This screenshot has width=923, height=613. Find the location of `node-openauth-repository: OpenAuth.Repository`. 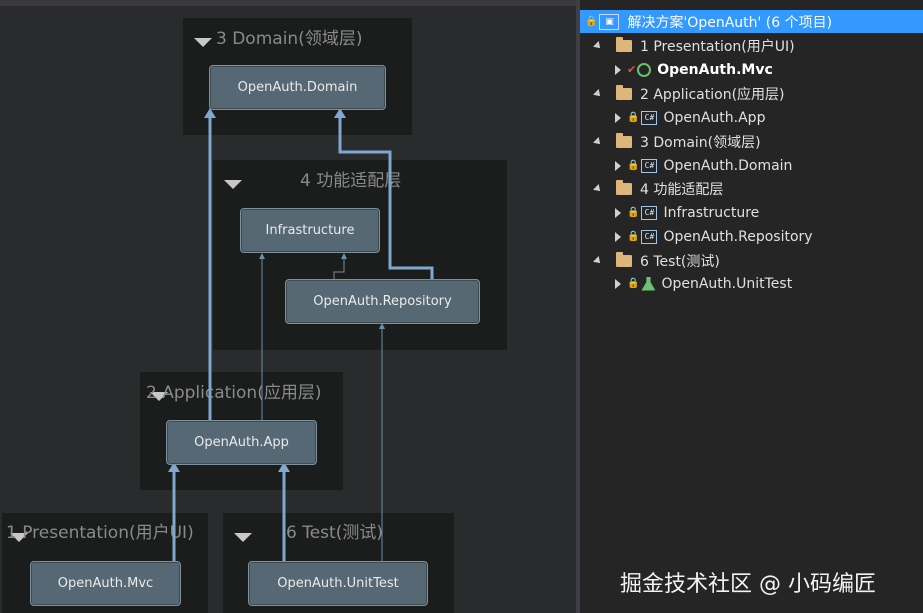

node-openauth-repository: OpenAuth.Repository is located at coordinates (382, 301).